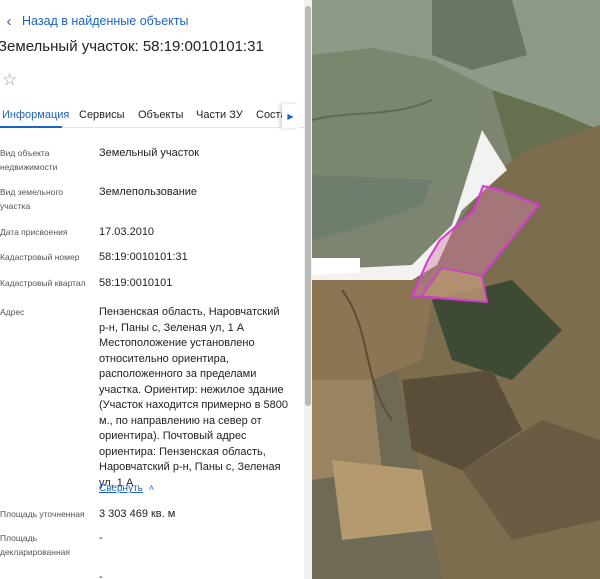 The width and height of the screenshot is (600, 579). Describe the element at coordinates (160, 115) in the screenshot. I see `tab-objects: Объекты` at that location.